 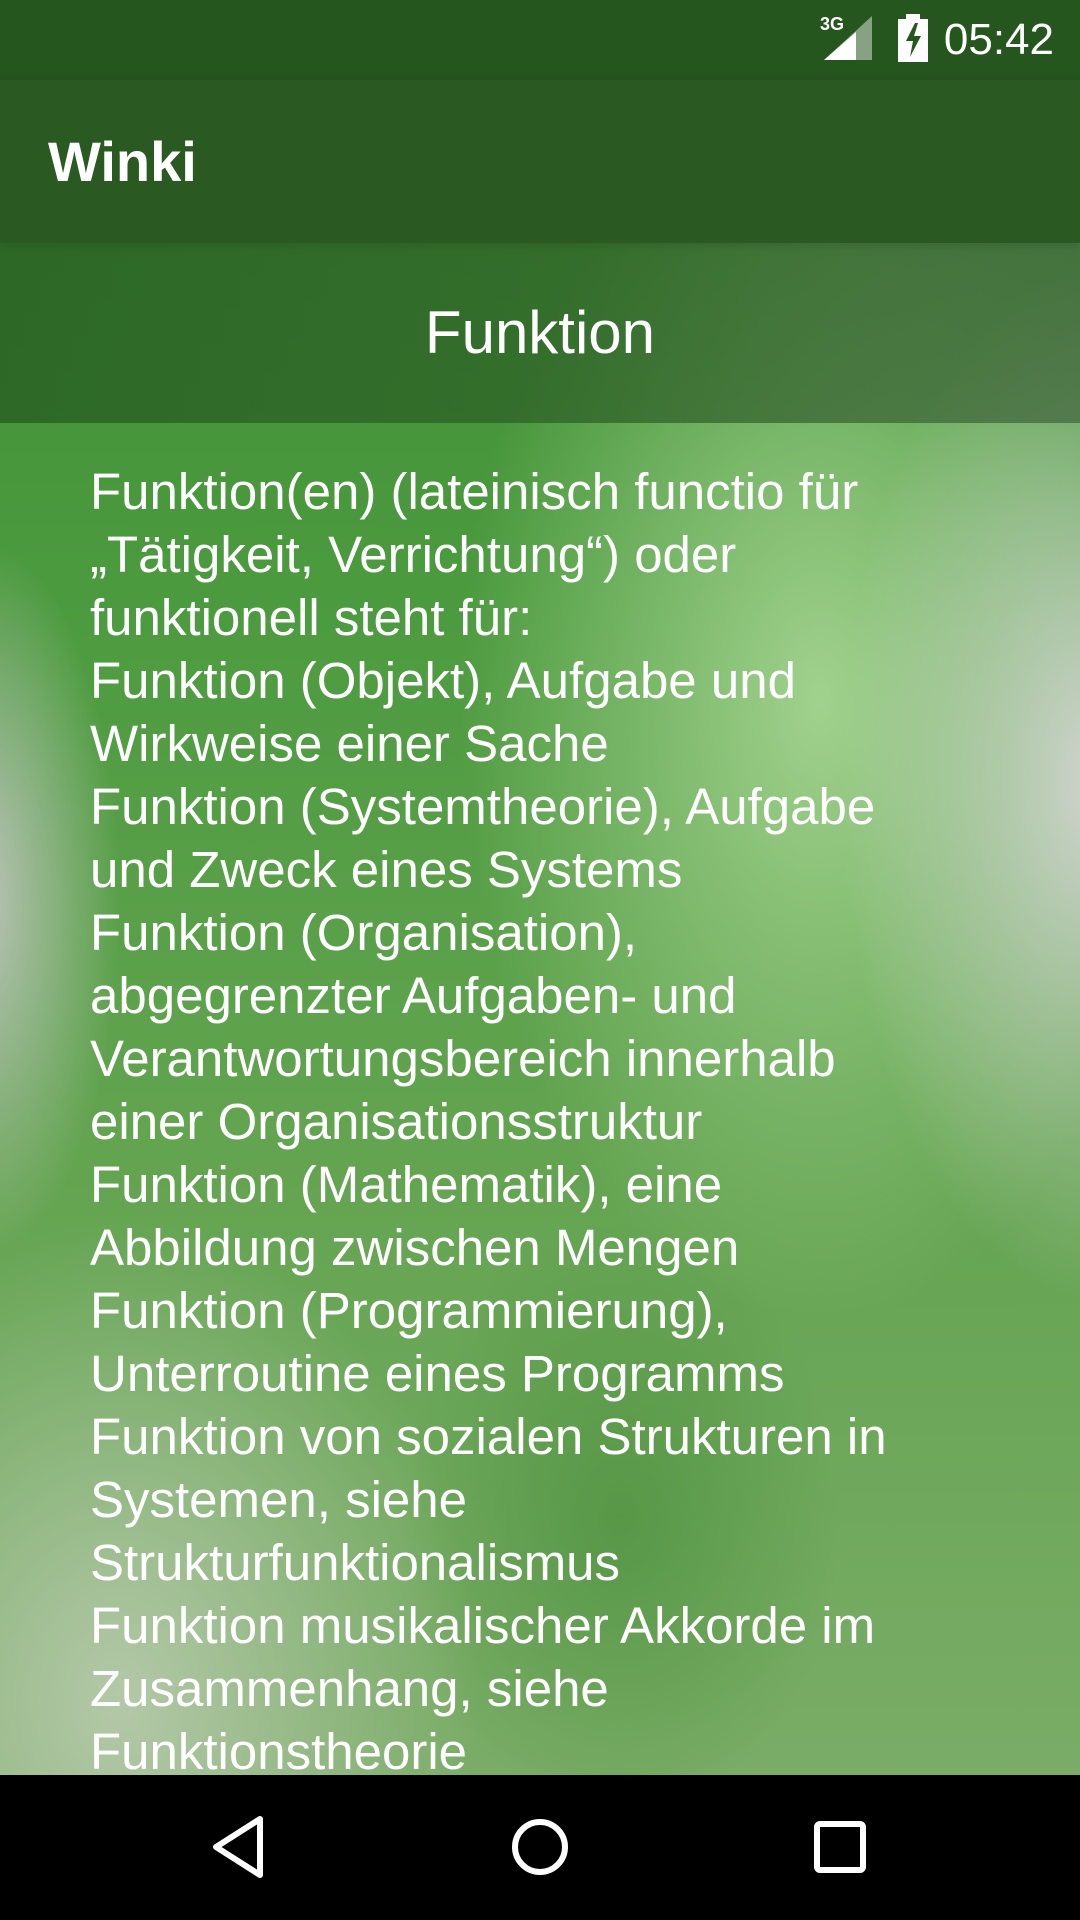 What do you see at coordinates (840, 1847) in the screenshot?
I see `recents-square-icon` at bounding box center [840, 1847].